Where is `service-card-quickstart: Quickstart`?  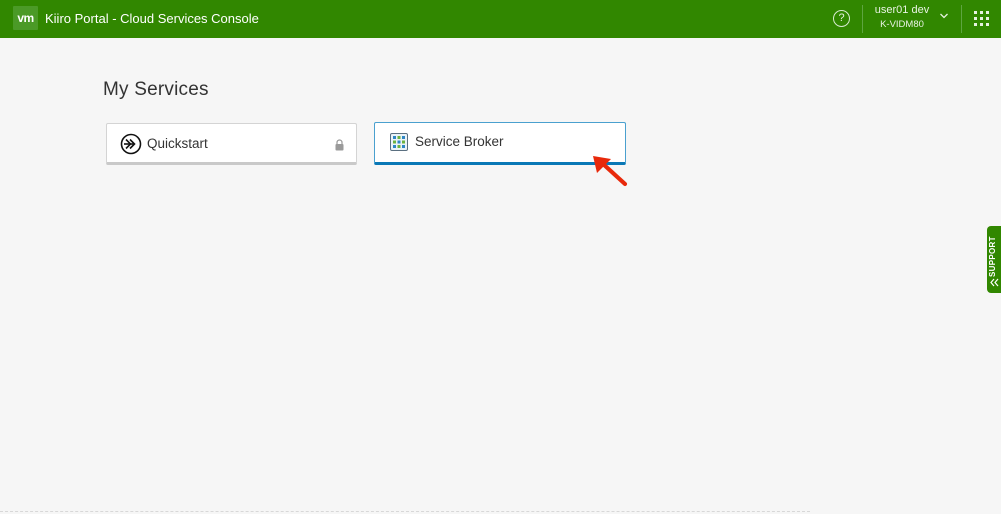 service-card-quickstart: Quickstart is located at coordinates (231, 144).